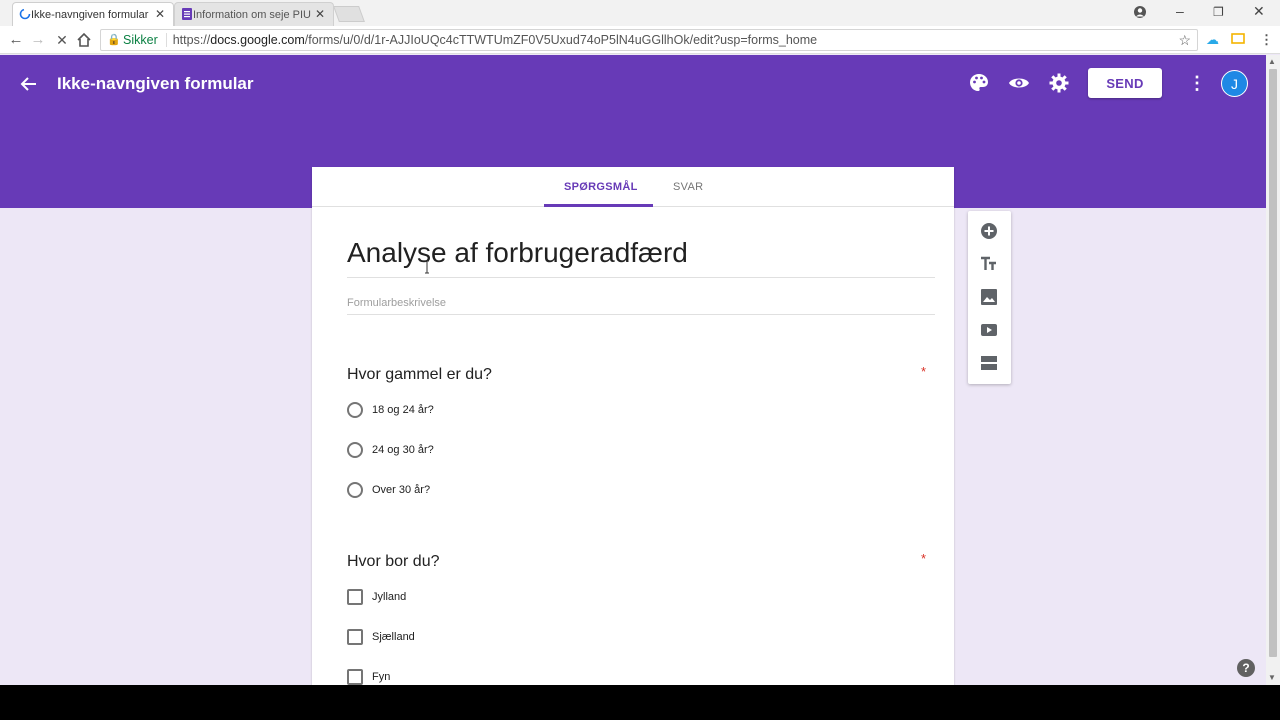 The width and height of the screenshot is (1280, 720). What do you see at coordinates (517, 253) in the screenshot?
I see `form-title-field: Analyse af forbrugeradfærd` at bounding box center [517, 253].